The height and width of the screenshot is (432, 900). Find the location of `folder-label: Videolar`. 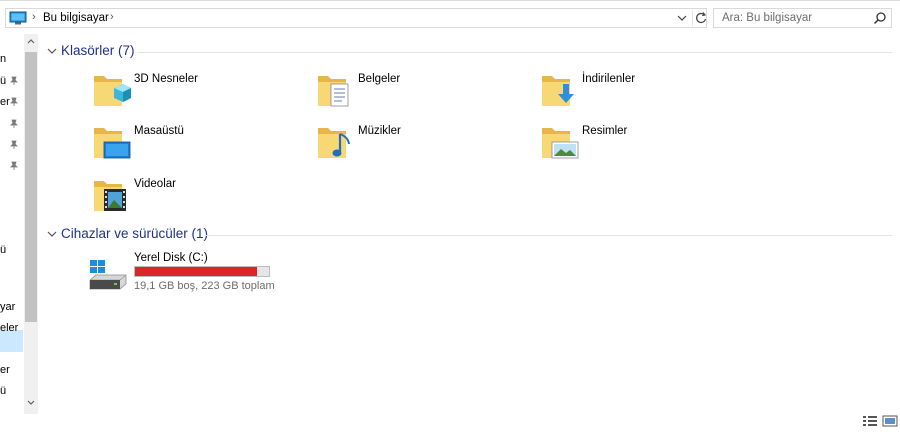

folder-label: Videolar is located at coordinates (155, 184).